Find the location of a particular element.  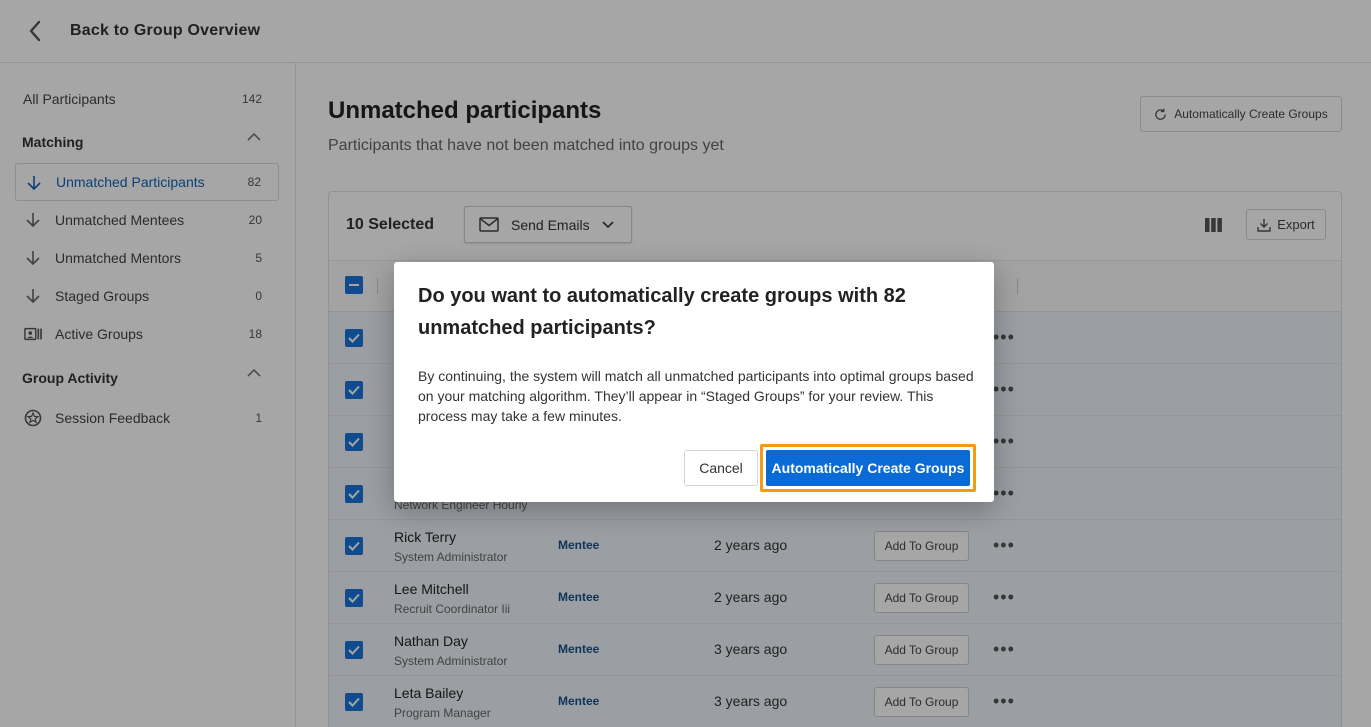

focus-highlight: Automatically Create Groups is located at coordinates (868, 468).